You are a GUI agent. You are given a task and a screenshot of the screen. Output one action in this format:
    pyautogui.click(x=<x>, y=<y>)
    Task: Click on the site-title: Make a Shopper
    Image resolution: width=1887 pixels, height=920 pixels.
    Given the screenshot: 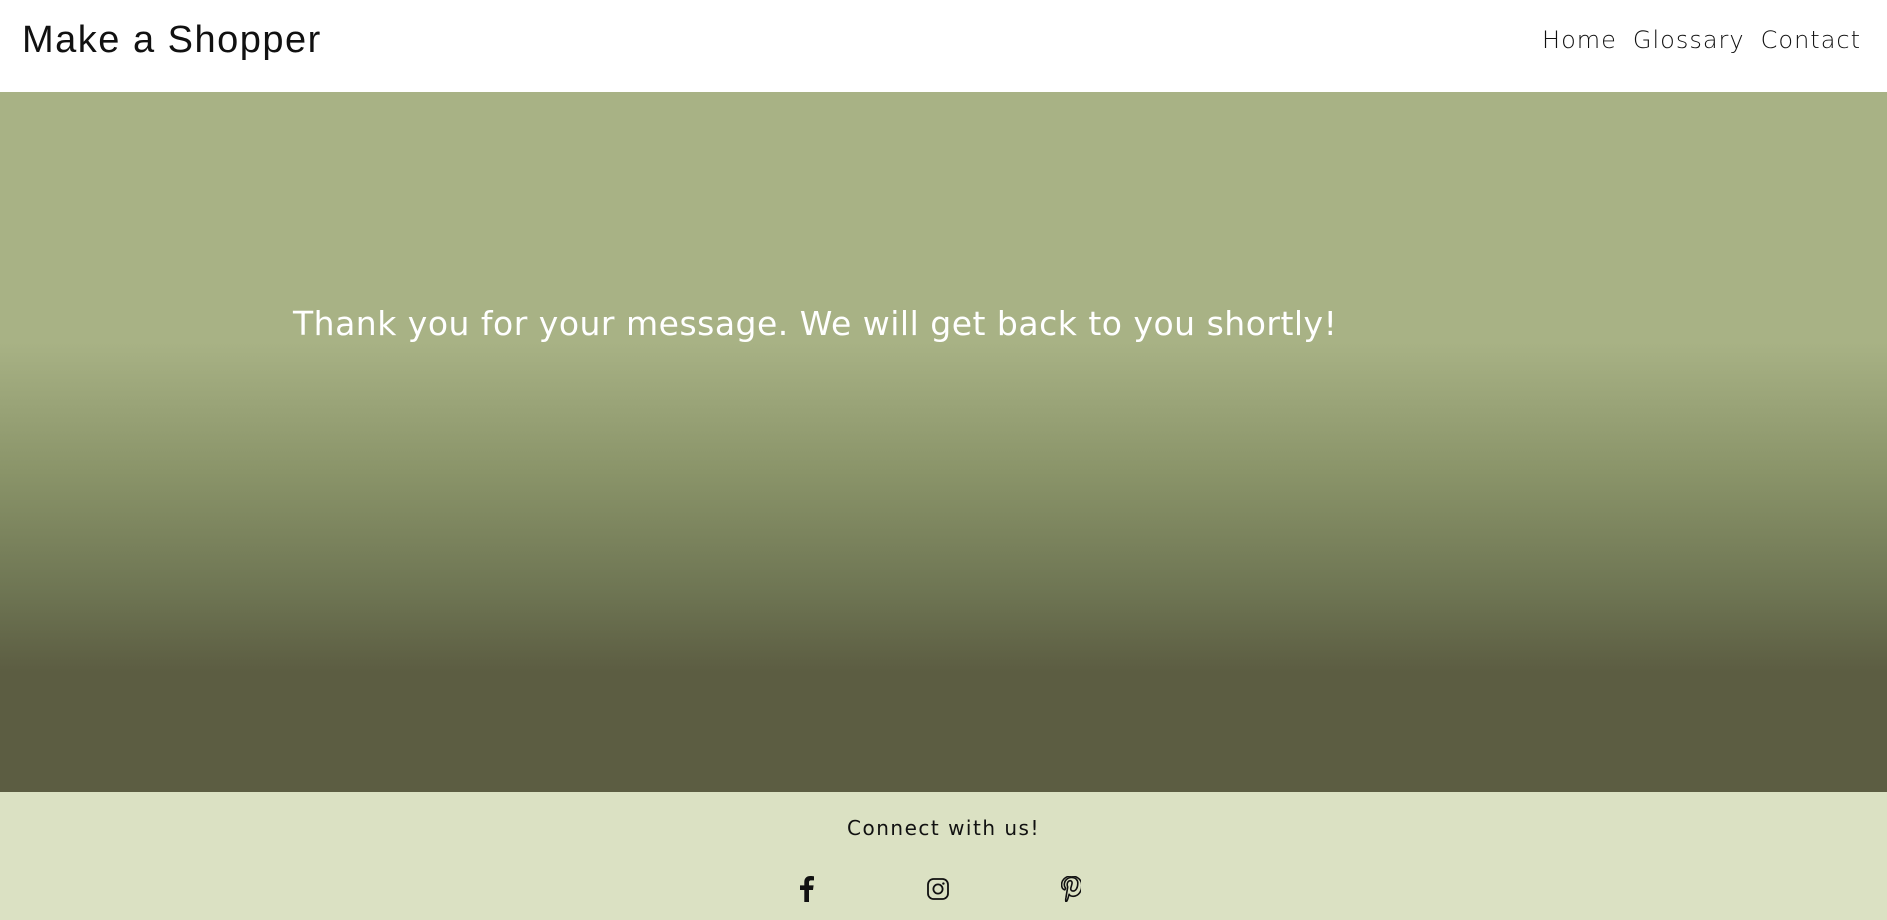 What is the action you would take?
    pyautogui.click(x=172, y=40)
    